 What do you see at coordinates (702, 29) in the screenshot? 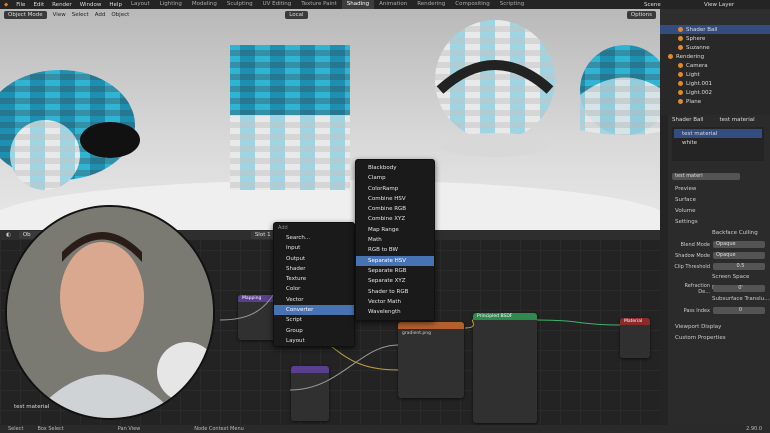
I see `outliner-item-label: Shader Ball` at bounding box center [702, 29].